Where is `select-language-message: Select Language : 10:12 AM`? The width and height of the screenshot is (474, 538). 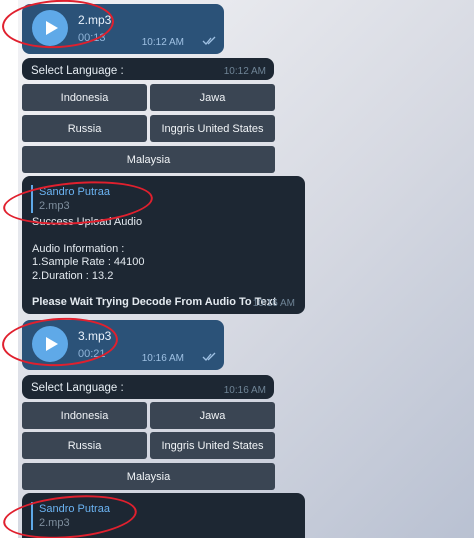 select-language-message: Select Language : 10:12 AM is located at coordinates (148, 69).